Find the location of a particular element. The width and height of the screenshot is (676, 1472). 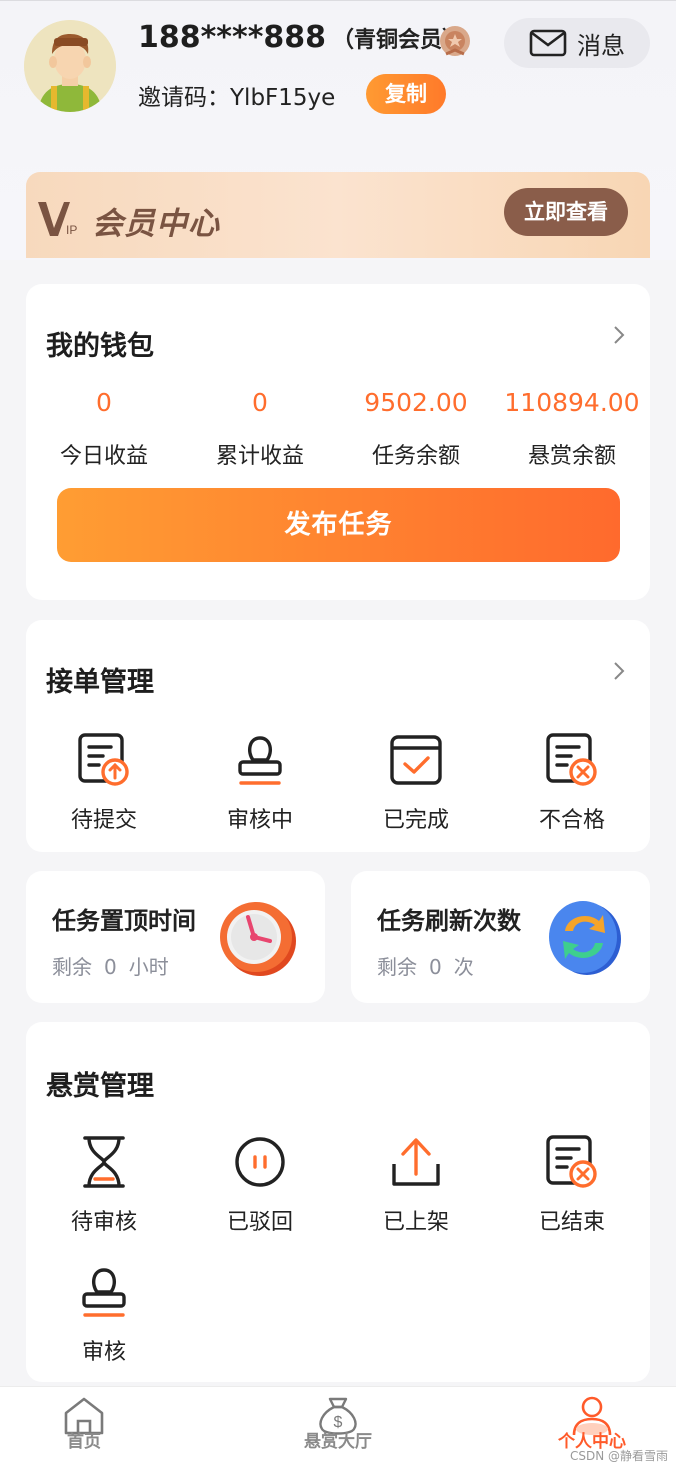

stat-task-balance: 9502.00 任务余额 is located at coordinates (416, 428).